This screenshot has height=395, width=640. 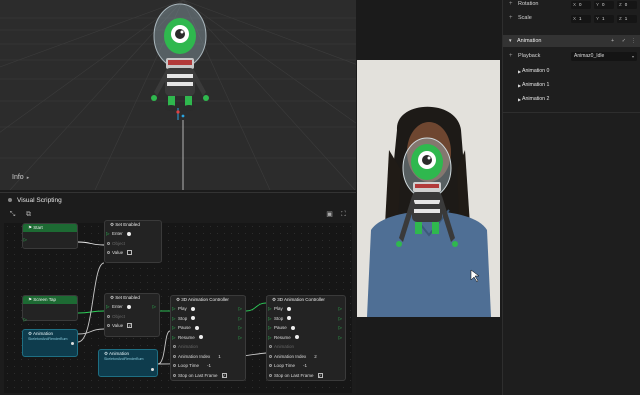 I want to click on visual-scripting-toolbar: ⤡ ⧉ ▣ ⛶, so click(x=178, y=215).